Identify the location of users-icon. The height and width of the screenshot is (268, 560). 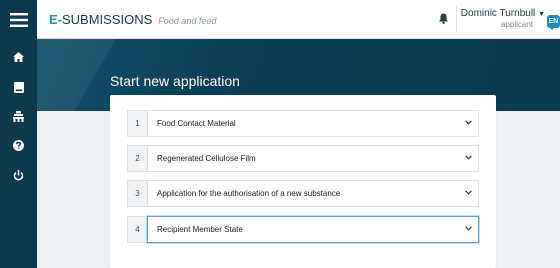
(18, 116).